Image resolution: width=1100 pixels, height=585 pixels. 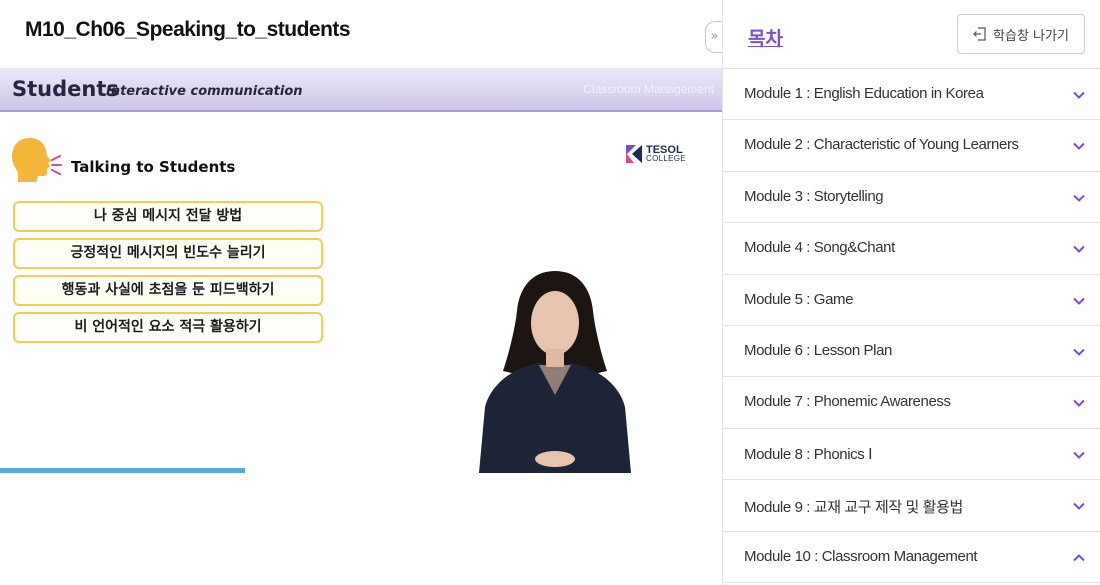 I want to click on module-label: Module 3 : Storytelling, so click(x=814, y=196).